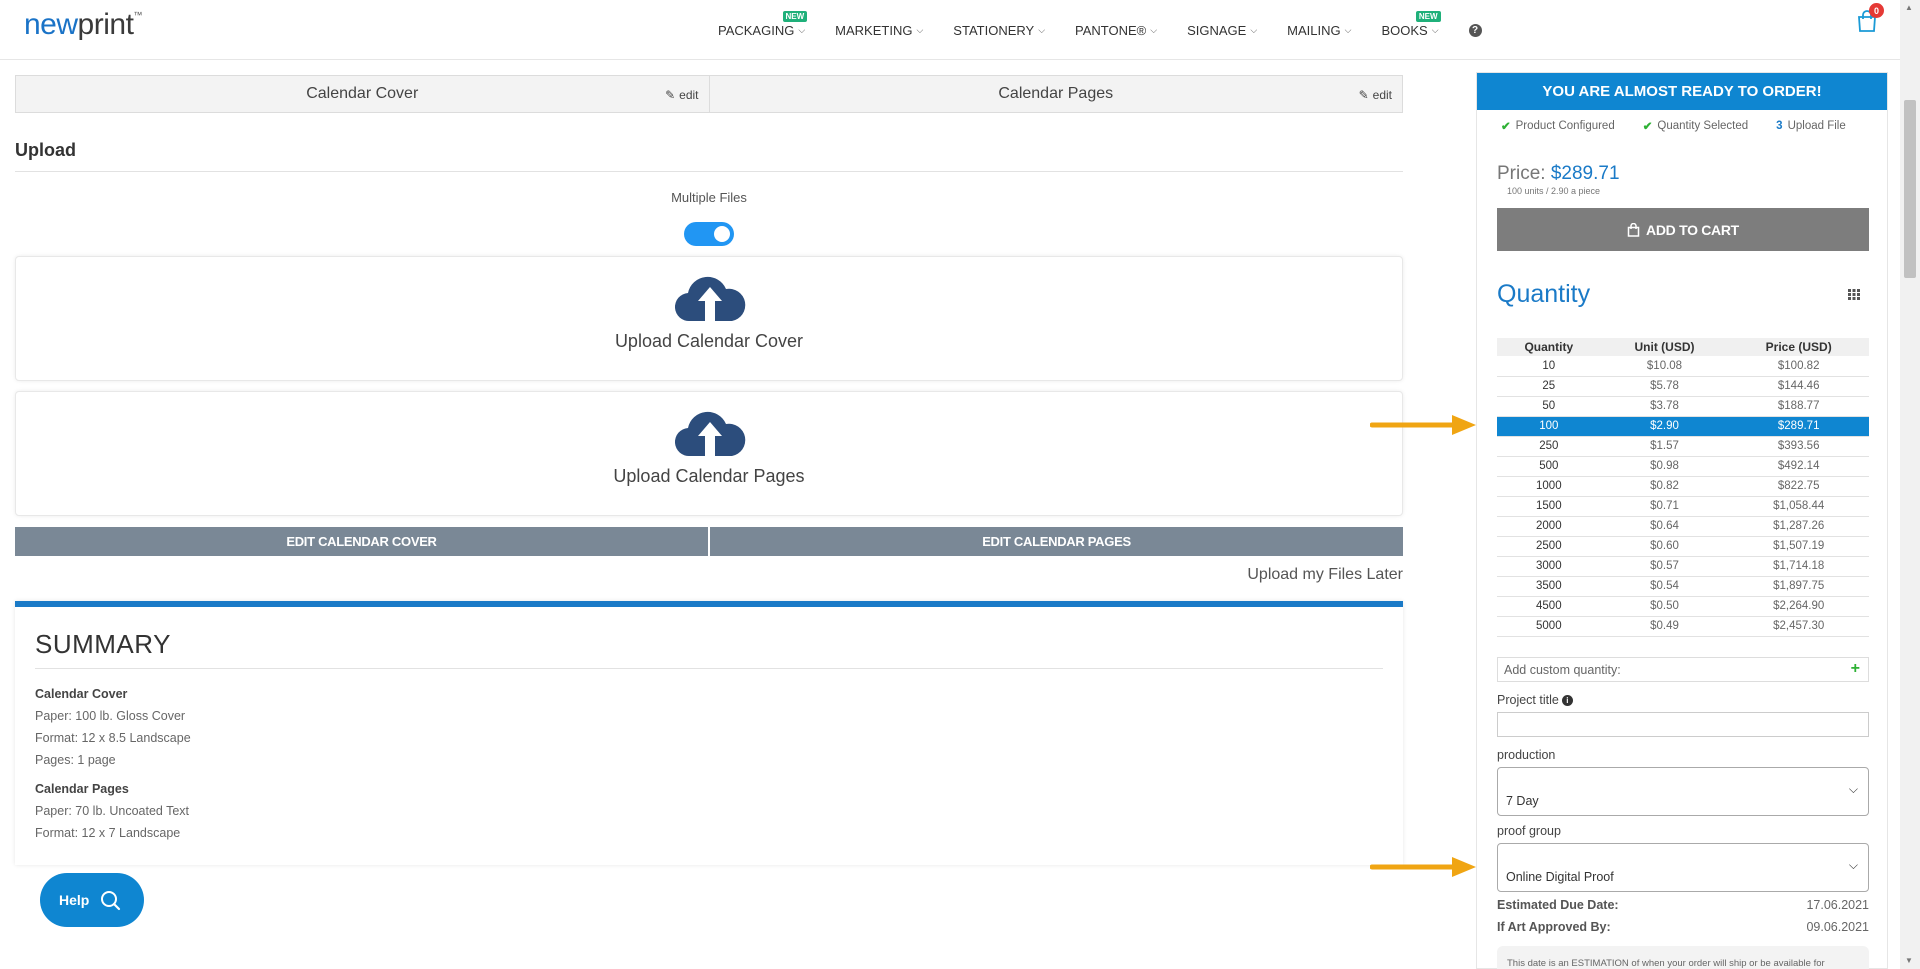 Image resolution: width=1920 pixels, height=969 pixels. I want to click on quantity-row: 4500 $0.50 $2,264.90, so click(1683, 606).